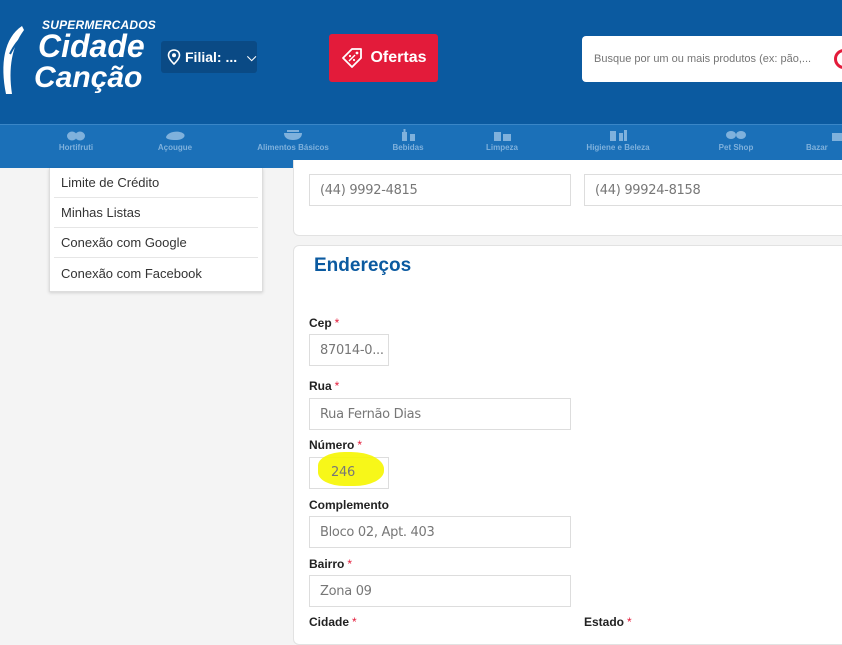  Describe the element at coordinates (713, 190) in the screenshot. I see `phone-field-2: (44) 99924-8158` at that location.